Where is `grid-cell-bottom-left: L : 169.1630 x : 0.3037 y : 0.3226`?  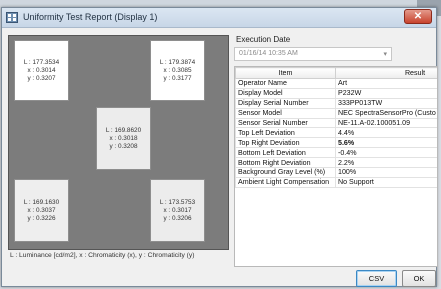 grid-cell-bottom-left: L : 169.1630 x : 0.3037 y : 0.3226 is located at coordinates (41, 210).